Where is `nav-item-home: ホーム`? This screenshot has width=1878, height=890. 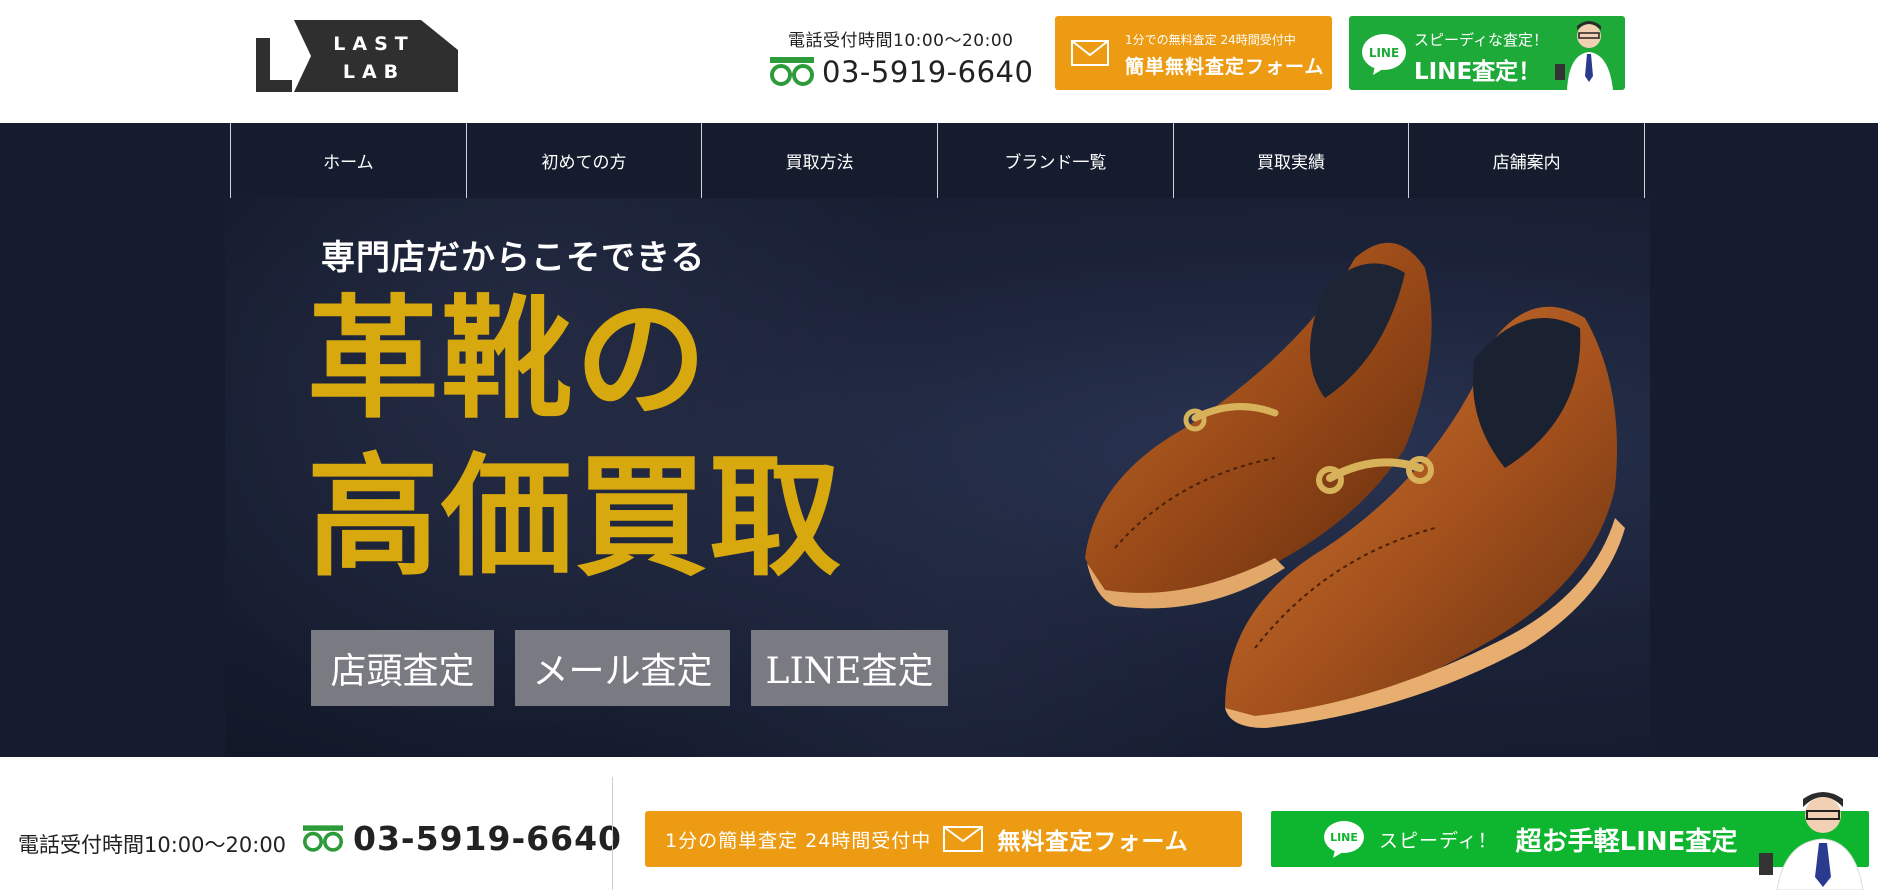 nav-item-home: ホーム is located at coordinates (349, 160).